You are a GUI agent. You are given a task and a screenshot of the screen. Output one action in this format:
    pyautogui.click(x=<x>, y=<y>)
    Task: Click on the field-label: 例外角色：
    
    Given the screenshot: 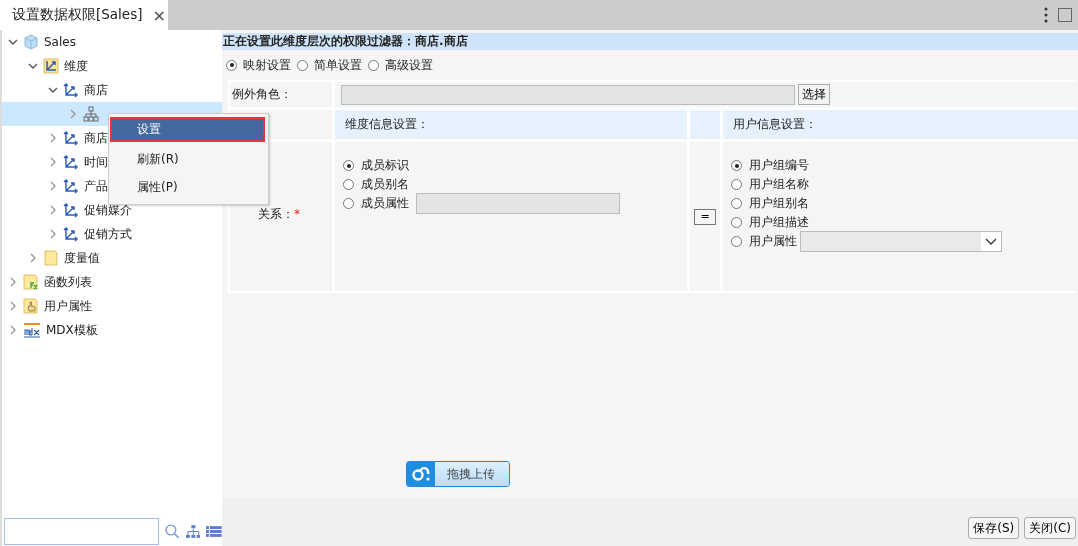 What is the action you would take?
    pyautogui.click(x=281, y=94)
    